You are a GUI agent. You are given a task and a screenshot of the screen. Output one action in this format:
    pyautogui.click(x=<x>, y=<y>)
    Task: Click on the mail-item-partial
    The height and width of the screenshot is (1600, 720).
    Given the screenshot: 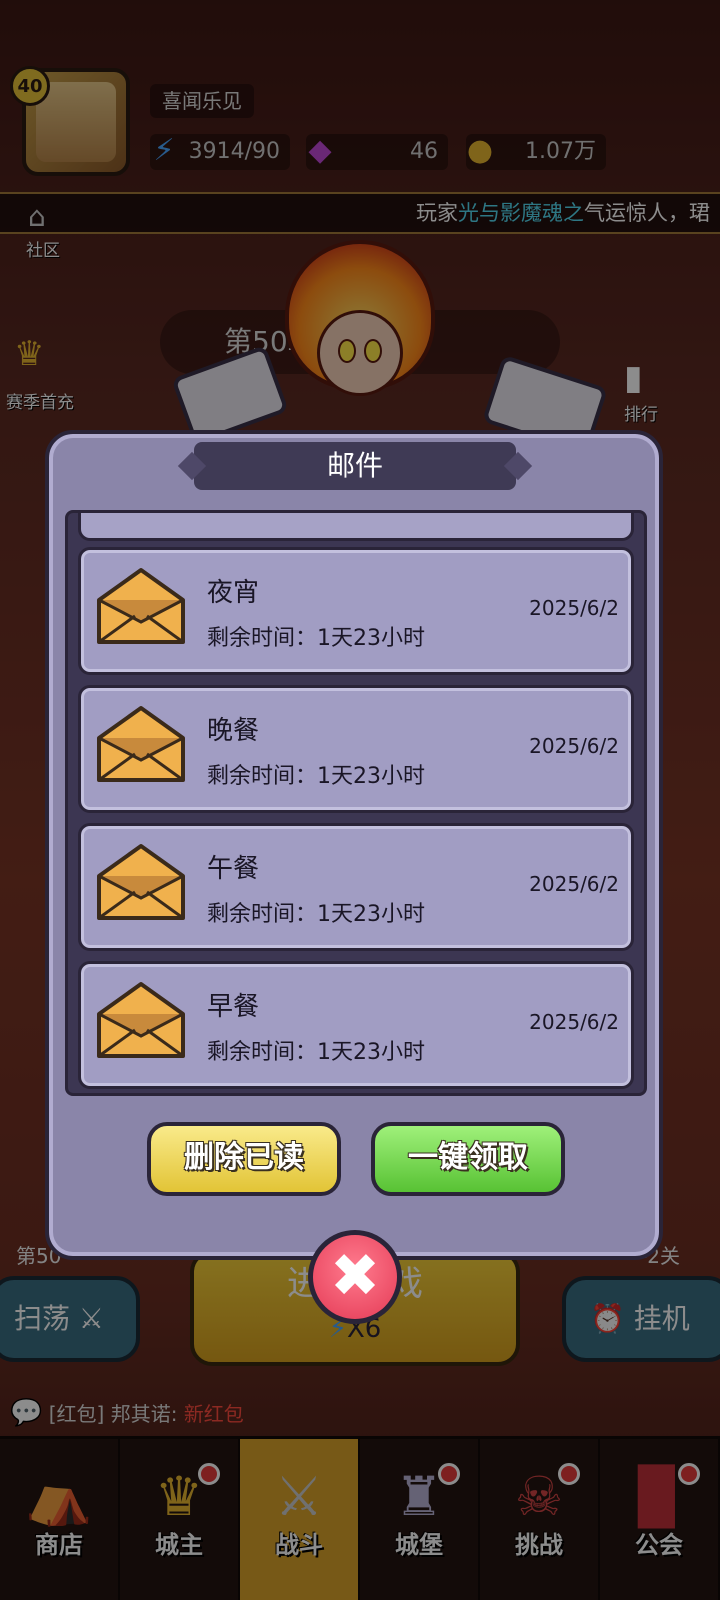 What is the action you would take?
    pyautogui.click(x=356, y=527)
    